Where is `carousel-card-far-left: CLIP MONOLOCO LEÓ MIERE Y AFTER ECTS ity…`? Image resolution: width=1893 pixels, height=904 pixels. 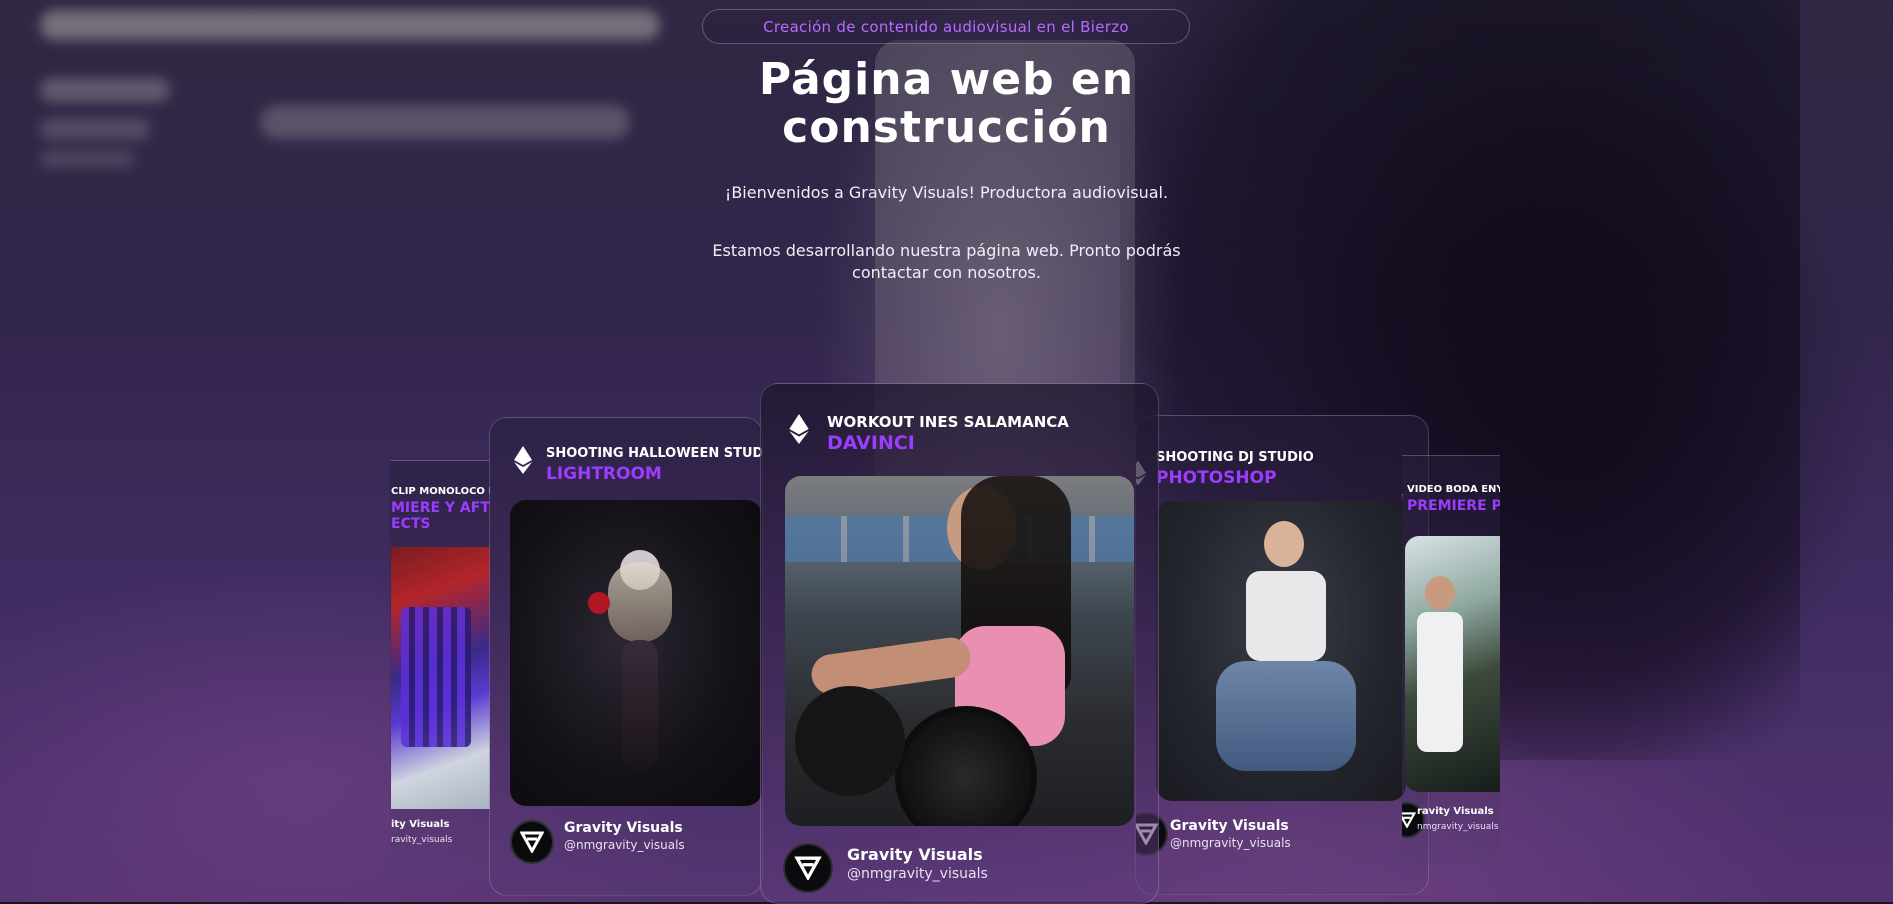 carousel-card-far-left: CLIP MONOLOCO LEÓ MIERE Y AFTER ECTS ity… is located at coordinates (440, 670).